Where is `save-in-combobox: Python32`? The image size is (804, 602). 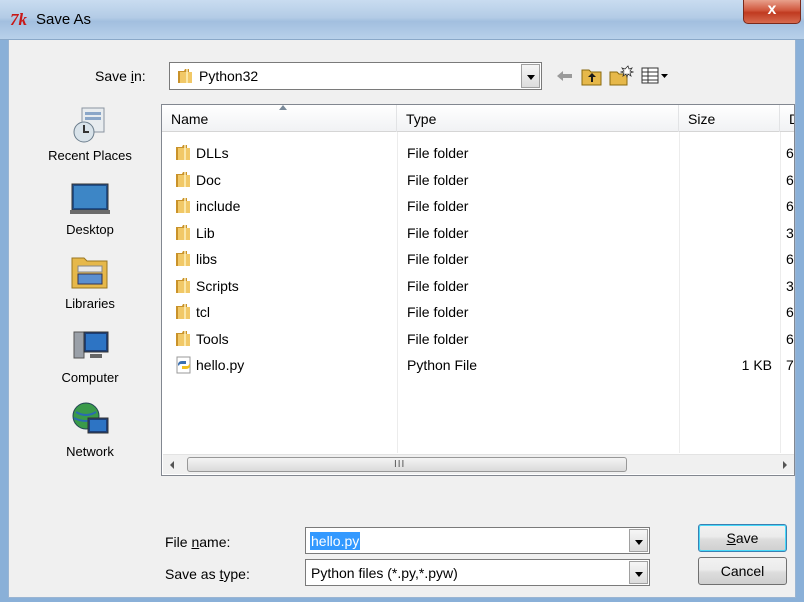
save-in-combobox: Python32 is located at coordinates (355, 76).